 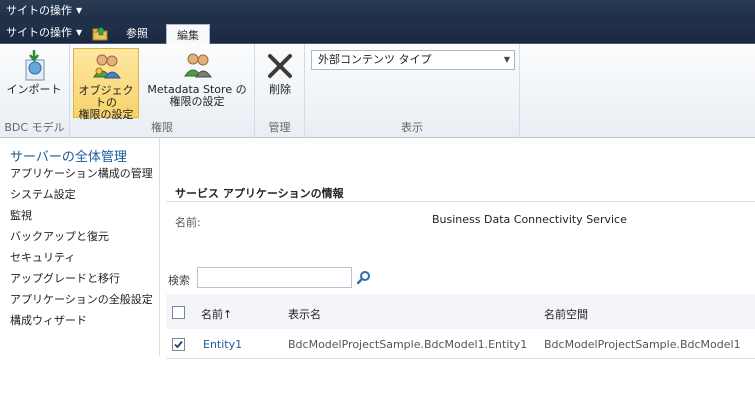 I want to click on name-label: 名前:, so click(x=188, y=222).